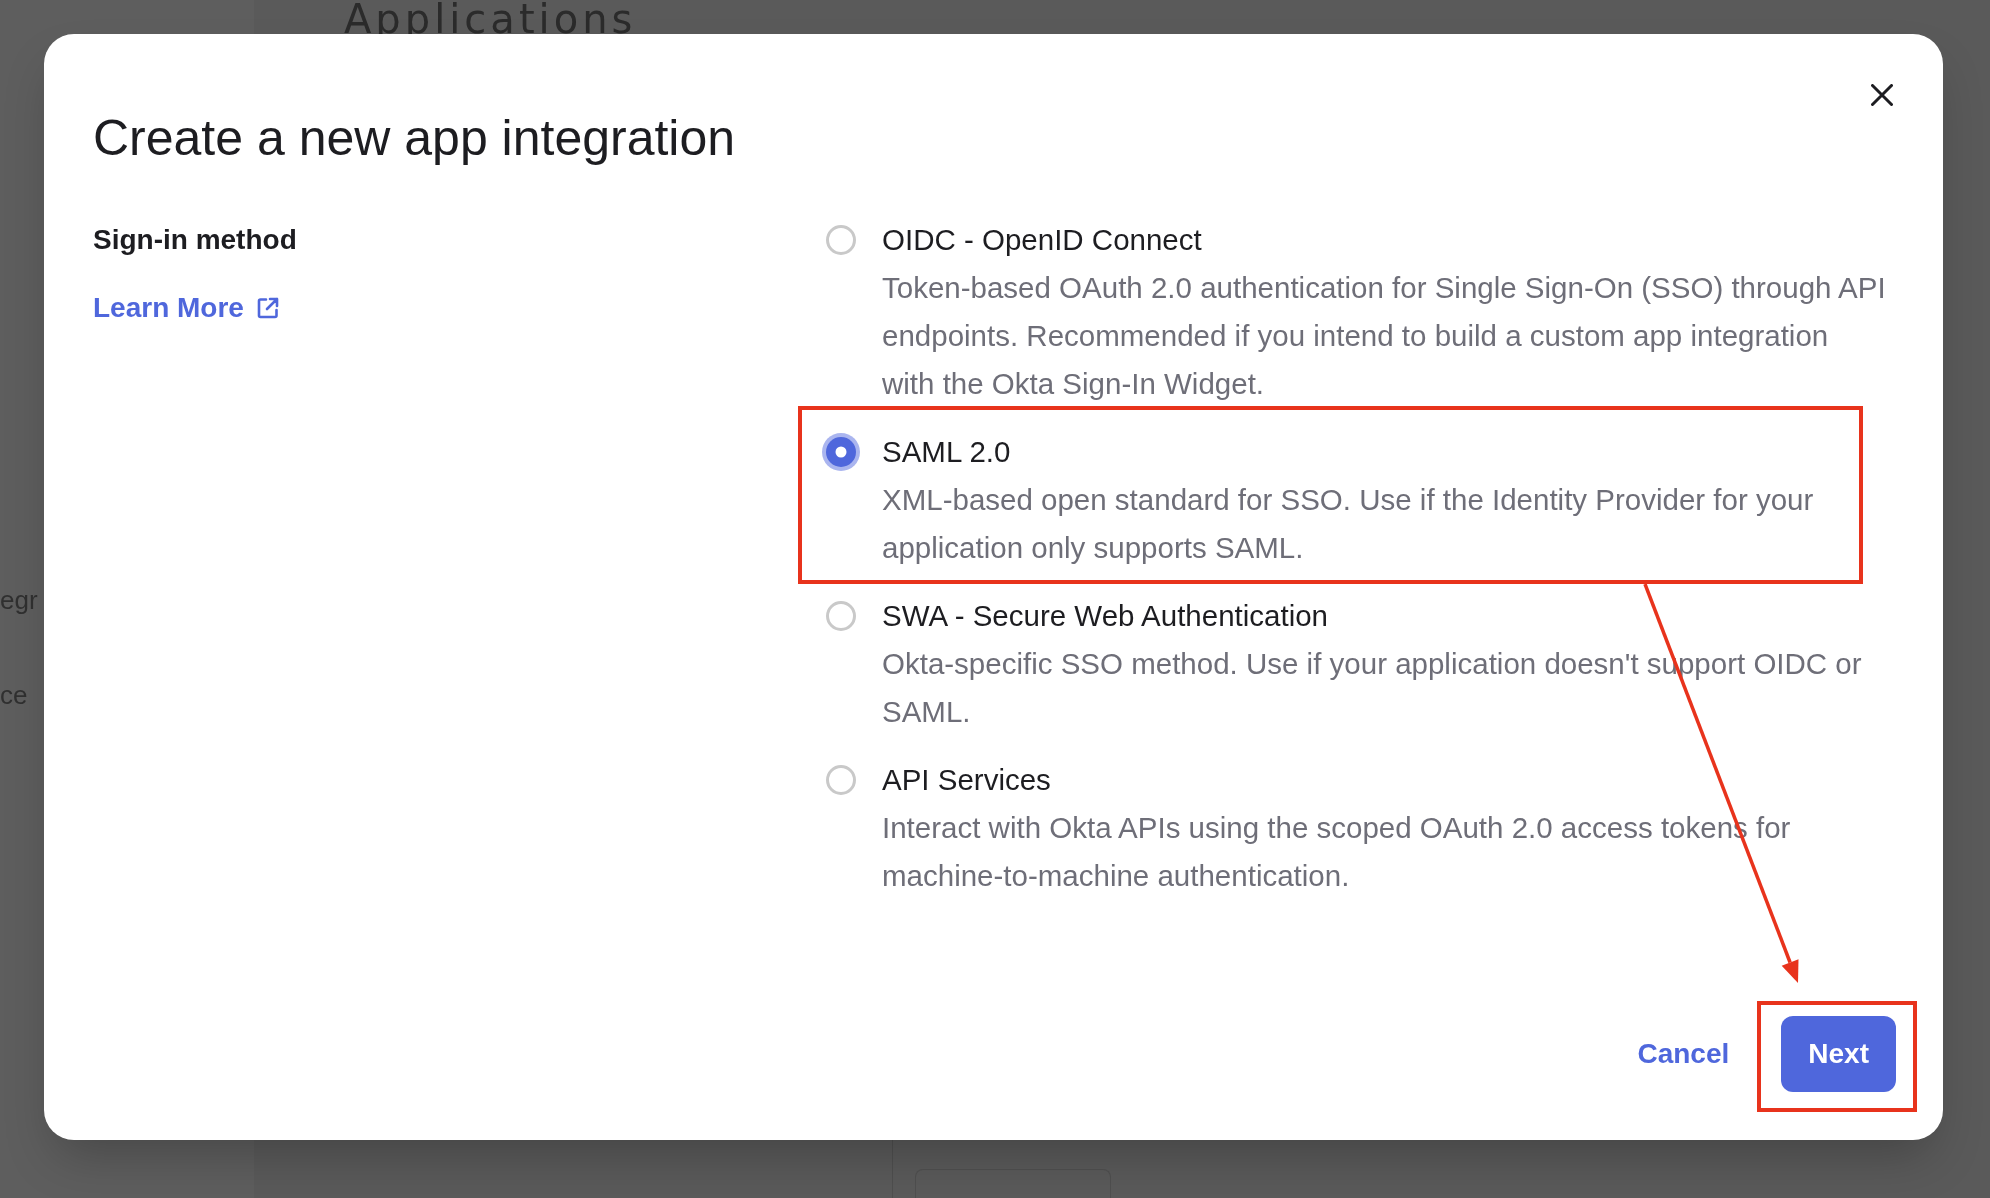  Describe the element at coordinates (267, 308) in the screenshot. I see `external-link-icon` at that location.